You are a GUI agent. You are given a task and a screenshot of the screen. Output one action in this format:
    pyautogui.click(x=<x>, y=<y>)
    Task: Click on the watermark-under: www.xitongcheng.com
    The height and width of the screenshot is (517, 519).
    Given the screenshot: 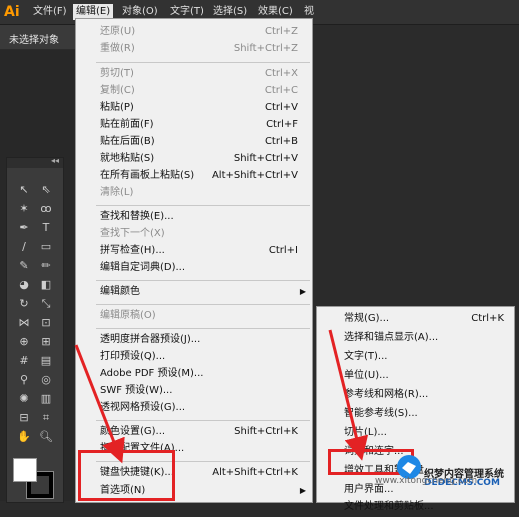 What is the action you would take?
    pyautogui.click(x=426, y=481)
    